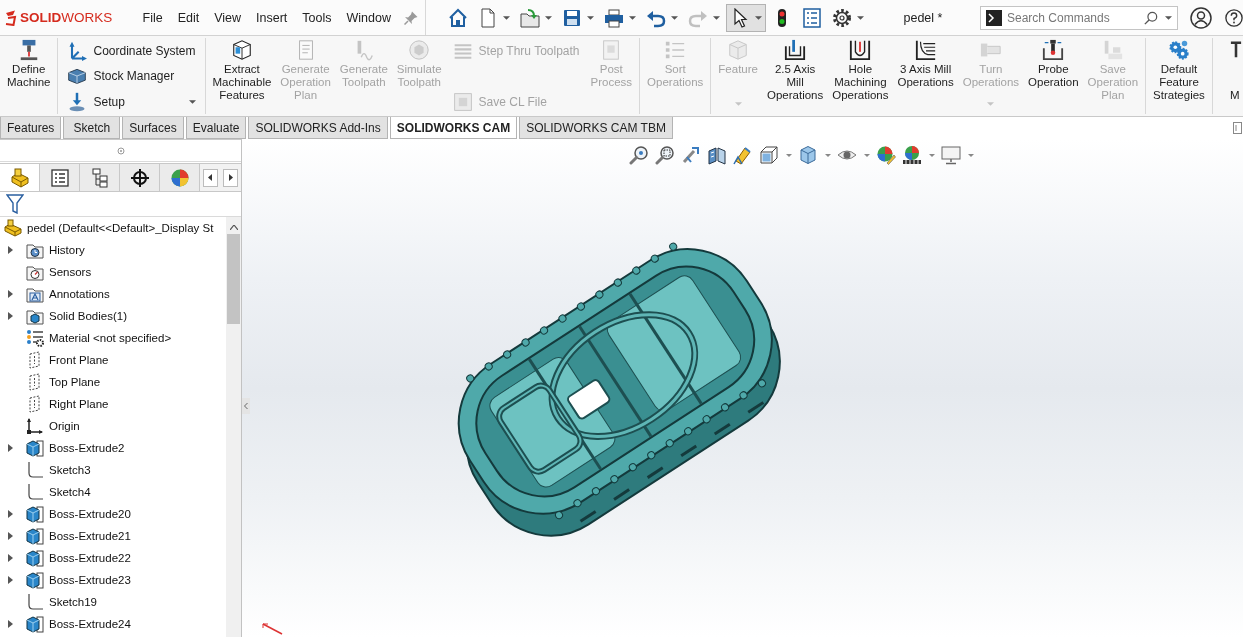  What do you see at coordinates (19, 177) in the screenshot?
I see `part-blocks-icon` at bounding box center [19, 177].